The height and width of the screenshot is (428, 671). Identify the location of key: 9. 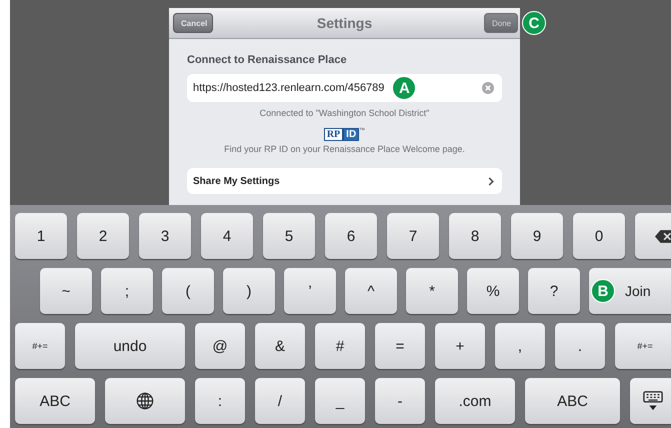
(537, 236).